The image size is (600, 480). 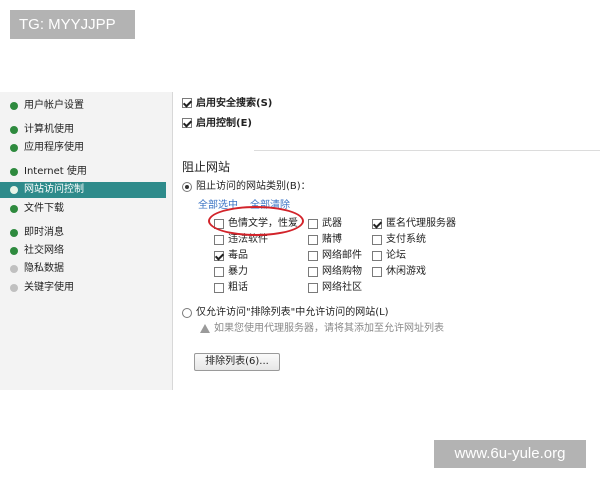 I want to click on sidebar-item-label: 计算机使用, so click(x=49, y=129).